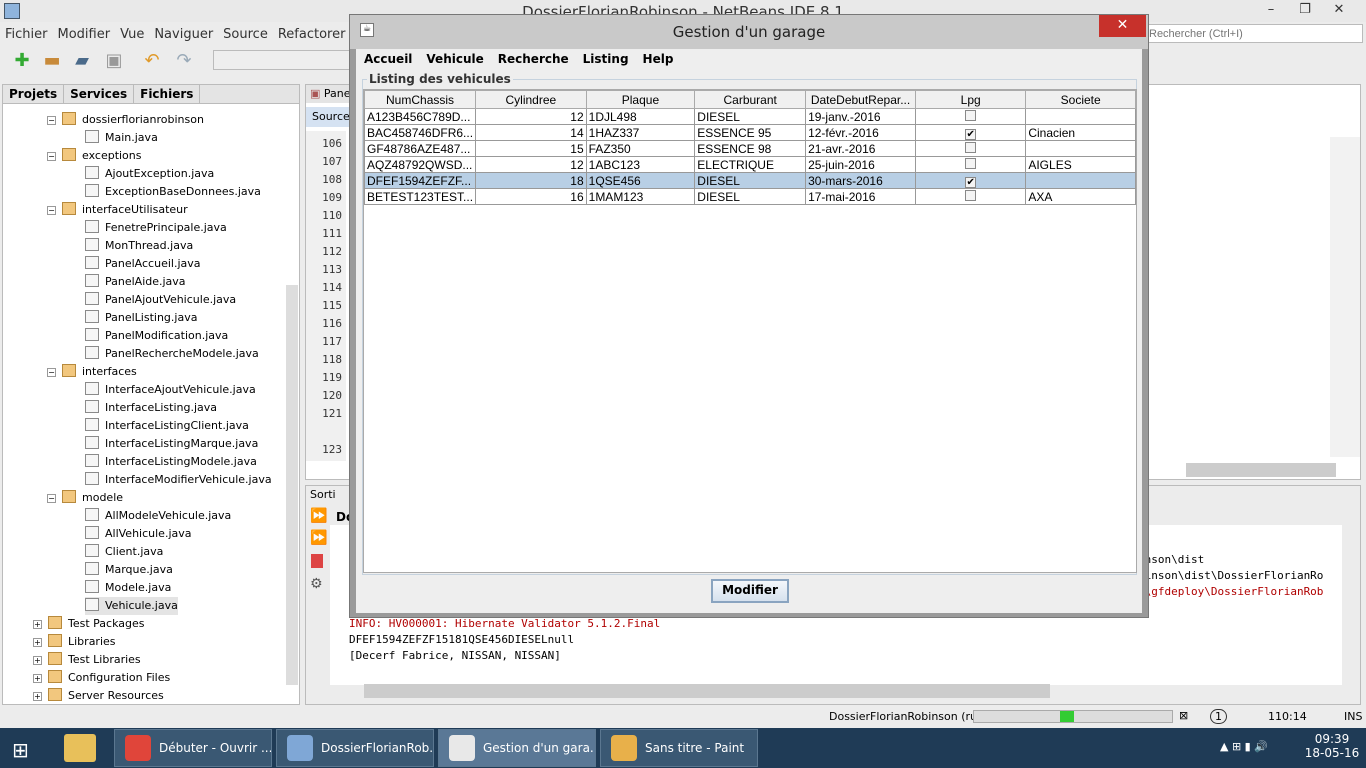 Image resolution: width=1366 pixels, height=768 pixels. I want to click on cell-cyl: 18, so click(531, 180).